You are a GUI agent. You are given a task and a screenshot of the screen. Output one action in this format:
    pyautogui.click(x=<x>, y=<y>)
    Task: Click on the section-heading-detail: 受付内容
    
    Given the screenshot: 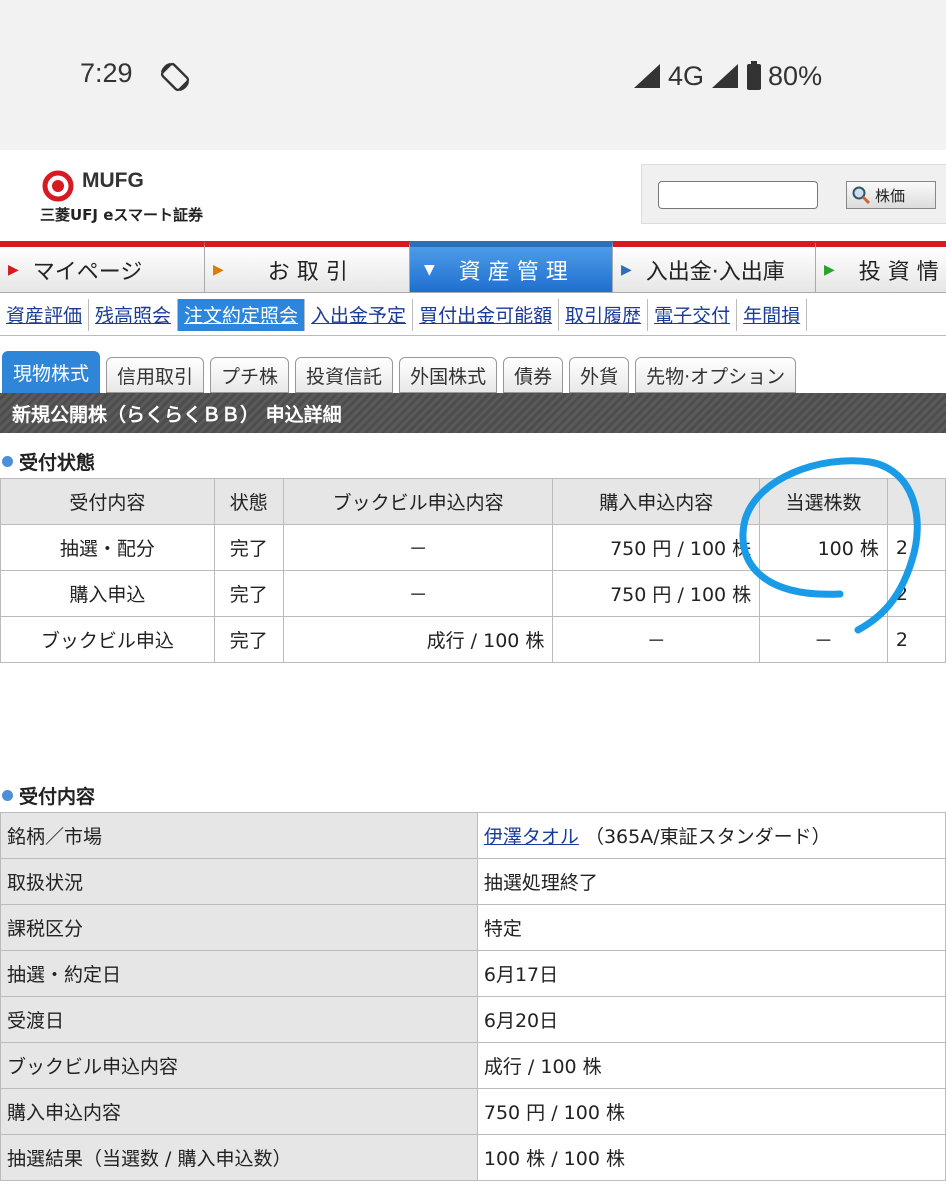 What is the action you would take?
    pyautogui.click(x=48, y=795)
    